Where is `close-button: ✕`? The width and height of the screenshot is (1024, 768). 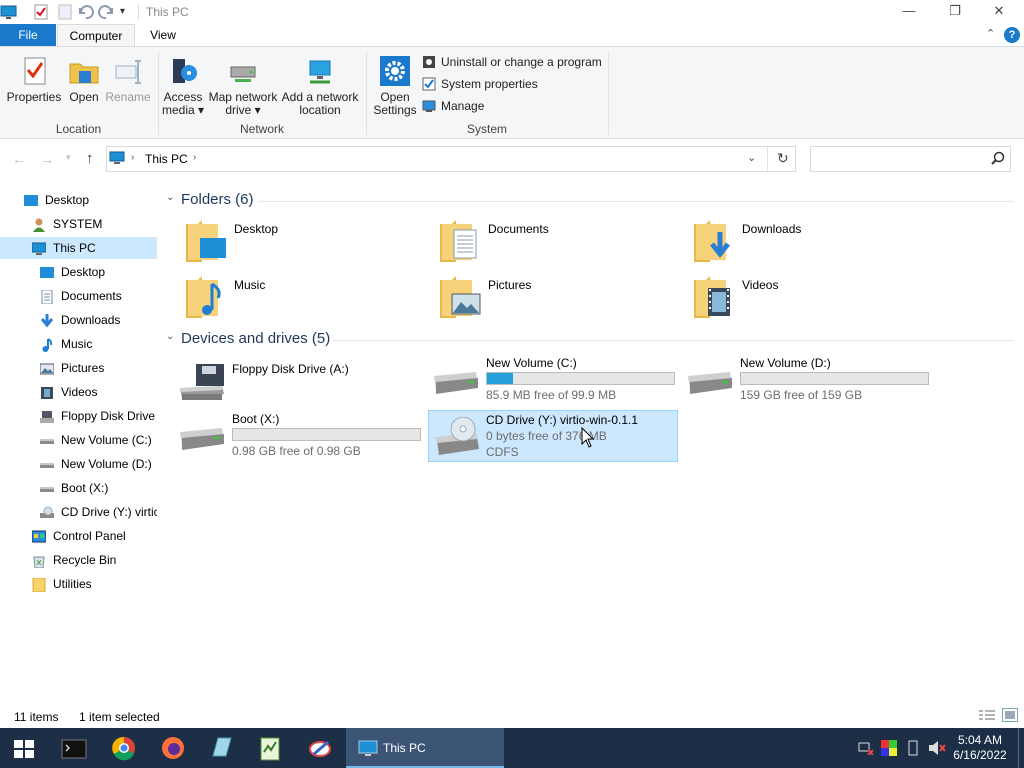 close-button: ✕ is located at coordinates (999, 12).